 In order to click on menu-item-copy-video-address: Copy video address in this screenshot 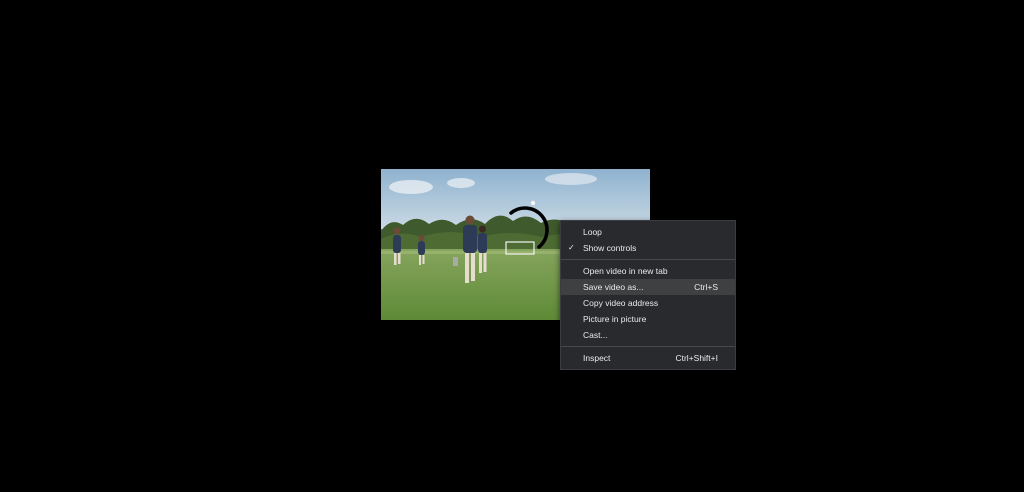, I will do `click(648, 303)`.